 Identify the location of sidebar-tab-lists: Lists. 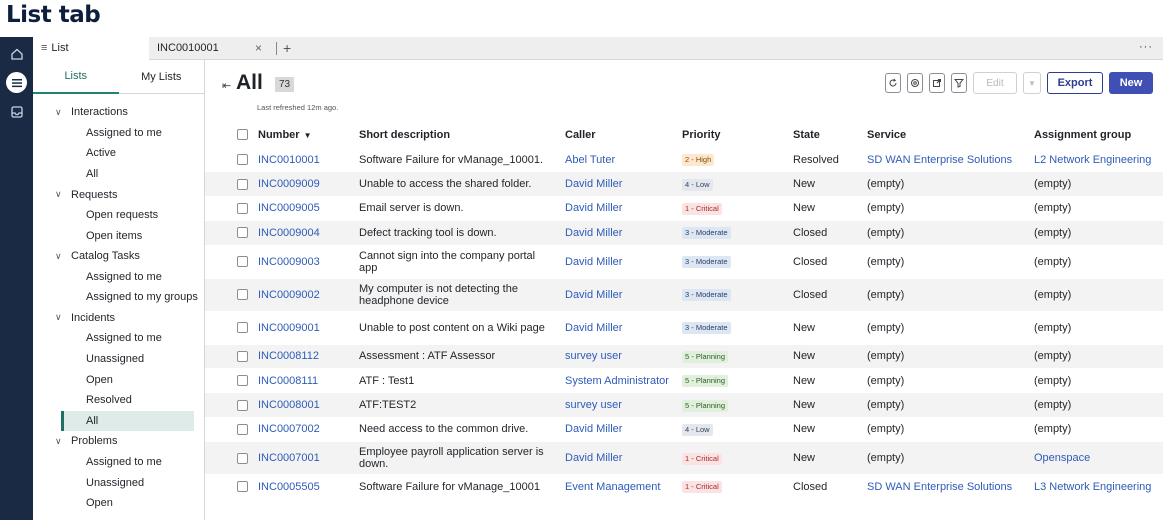
(76, 77).